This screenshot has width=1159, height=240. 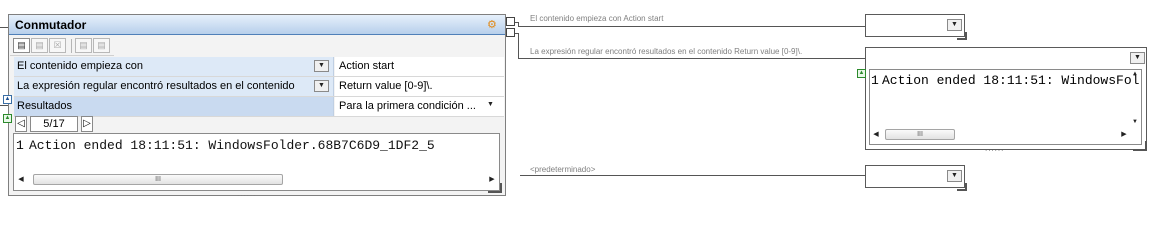 I want to click on toolbar-divider, so click(x=71, y=46).